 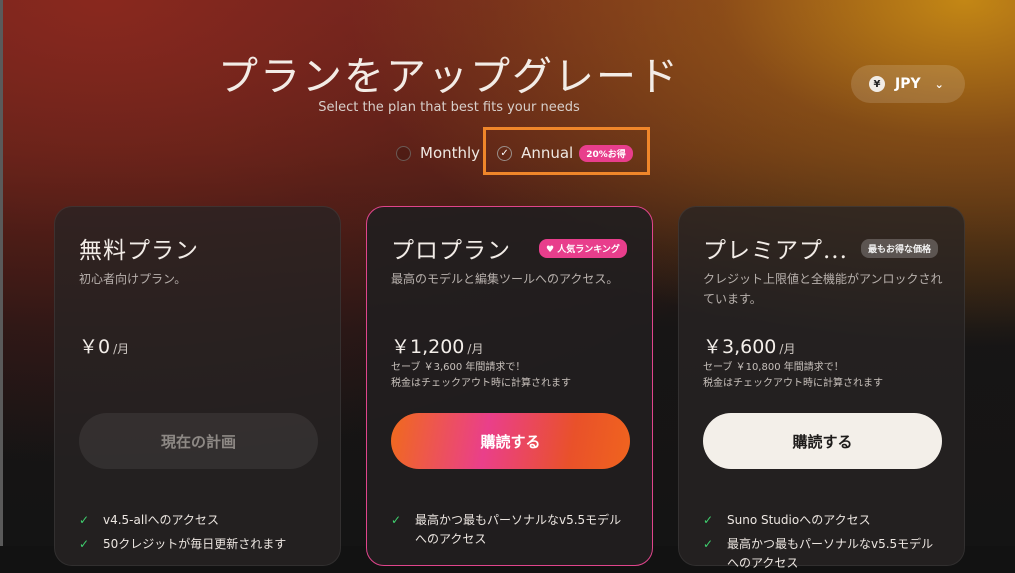 I want to click on subscribe-button-pro: 購読する, so click(x=510, y=441).